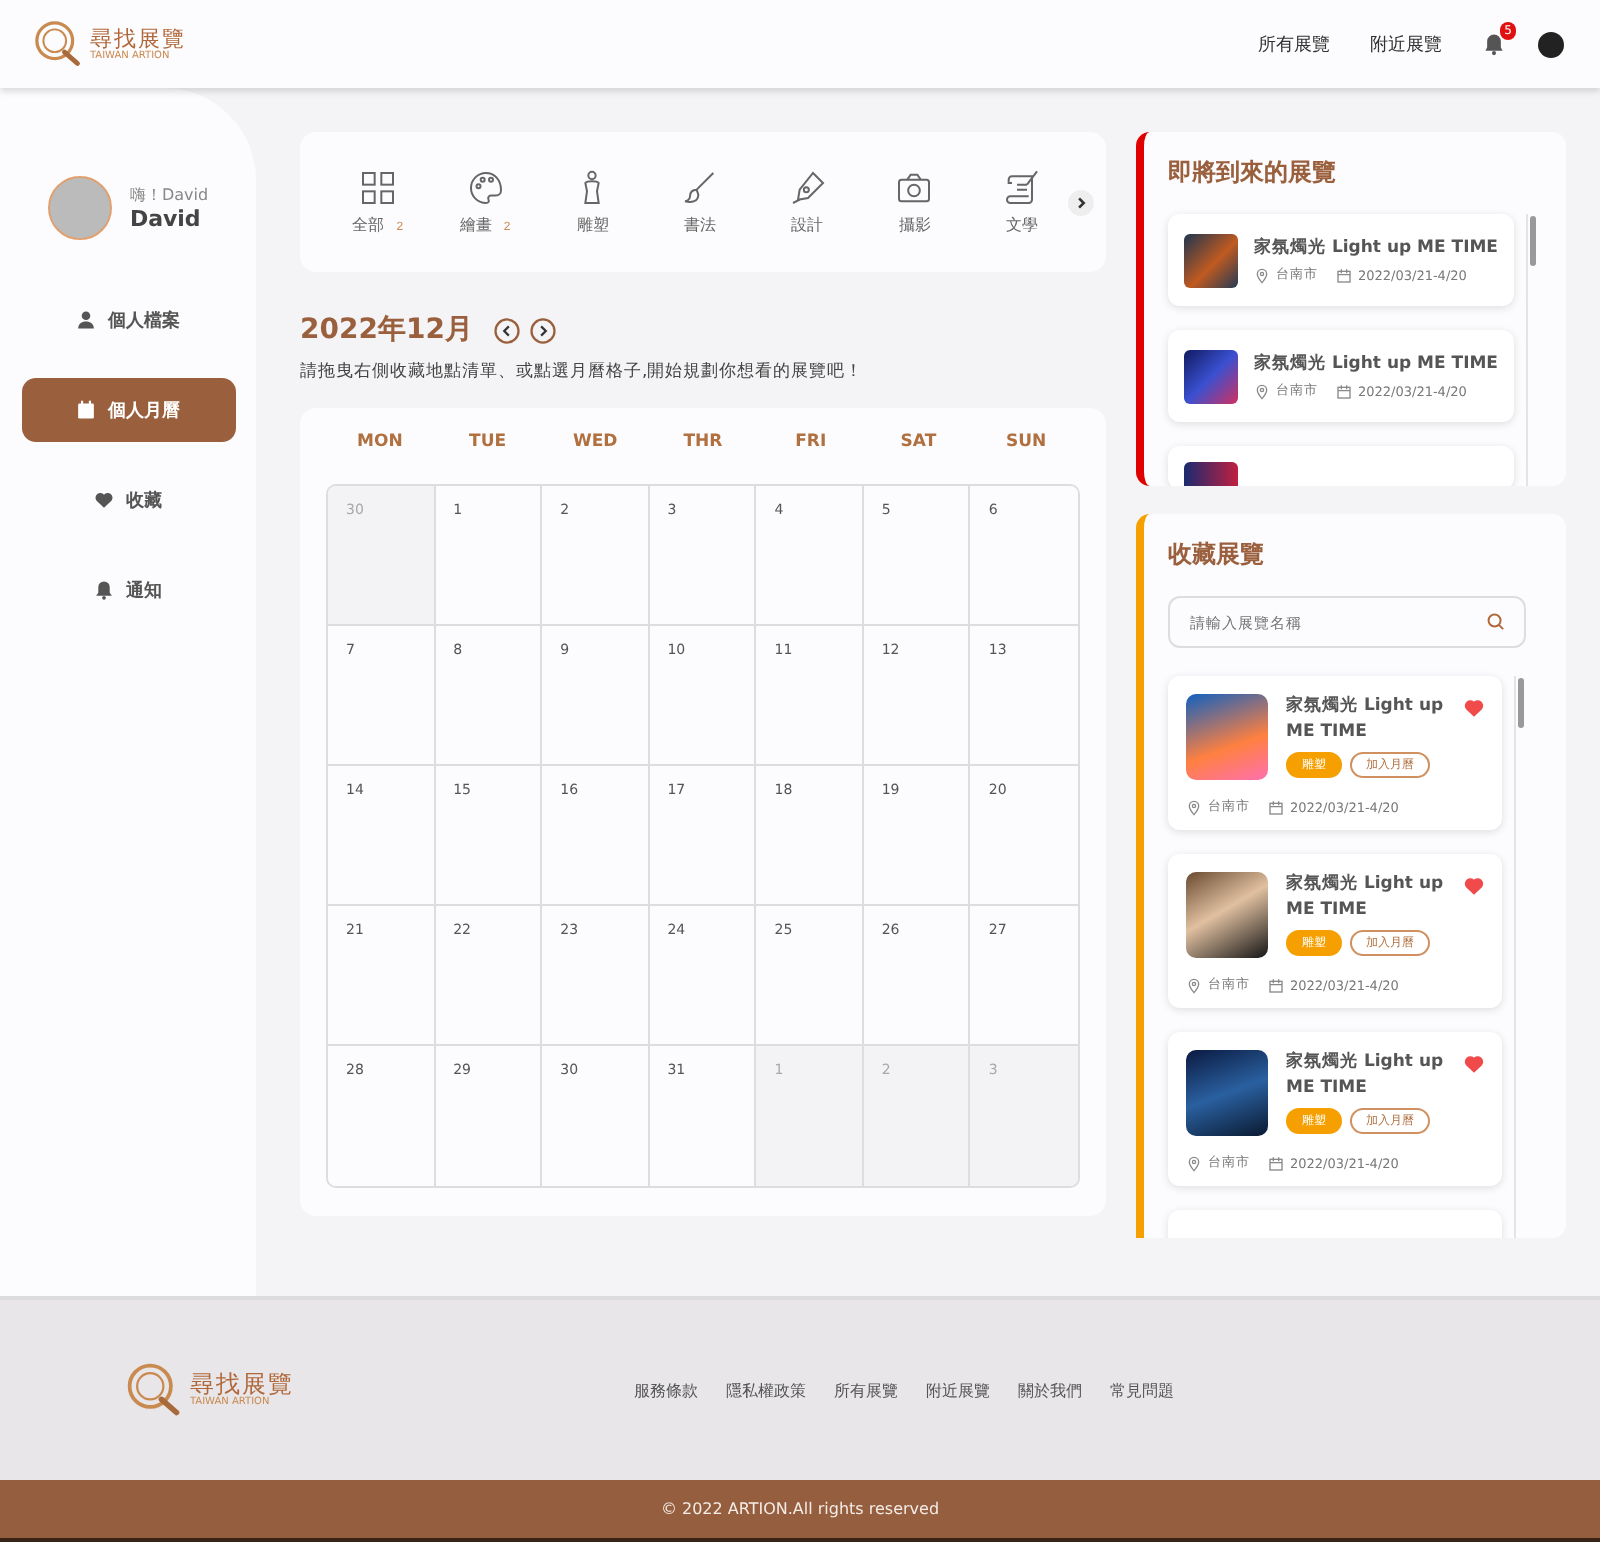 The image size is (1600, 1542). What do you see at coordinates (386, 330) in the screenshot?
I see `month-title: 2022年12月` at bounding box center [386, 330].